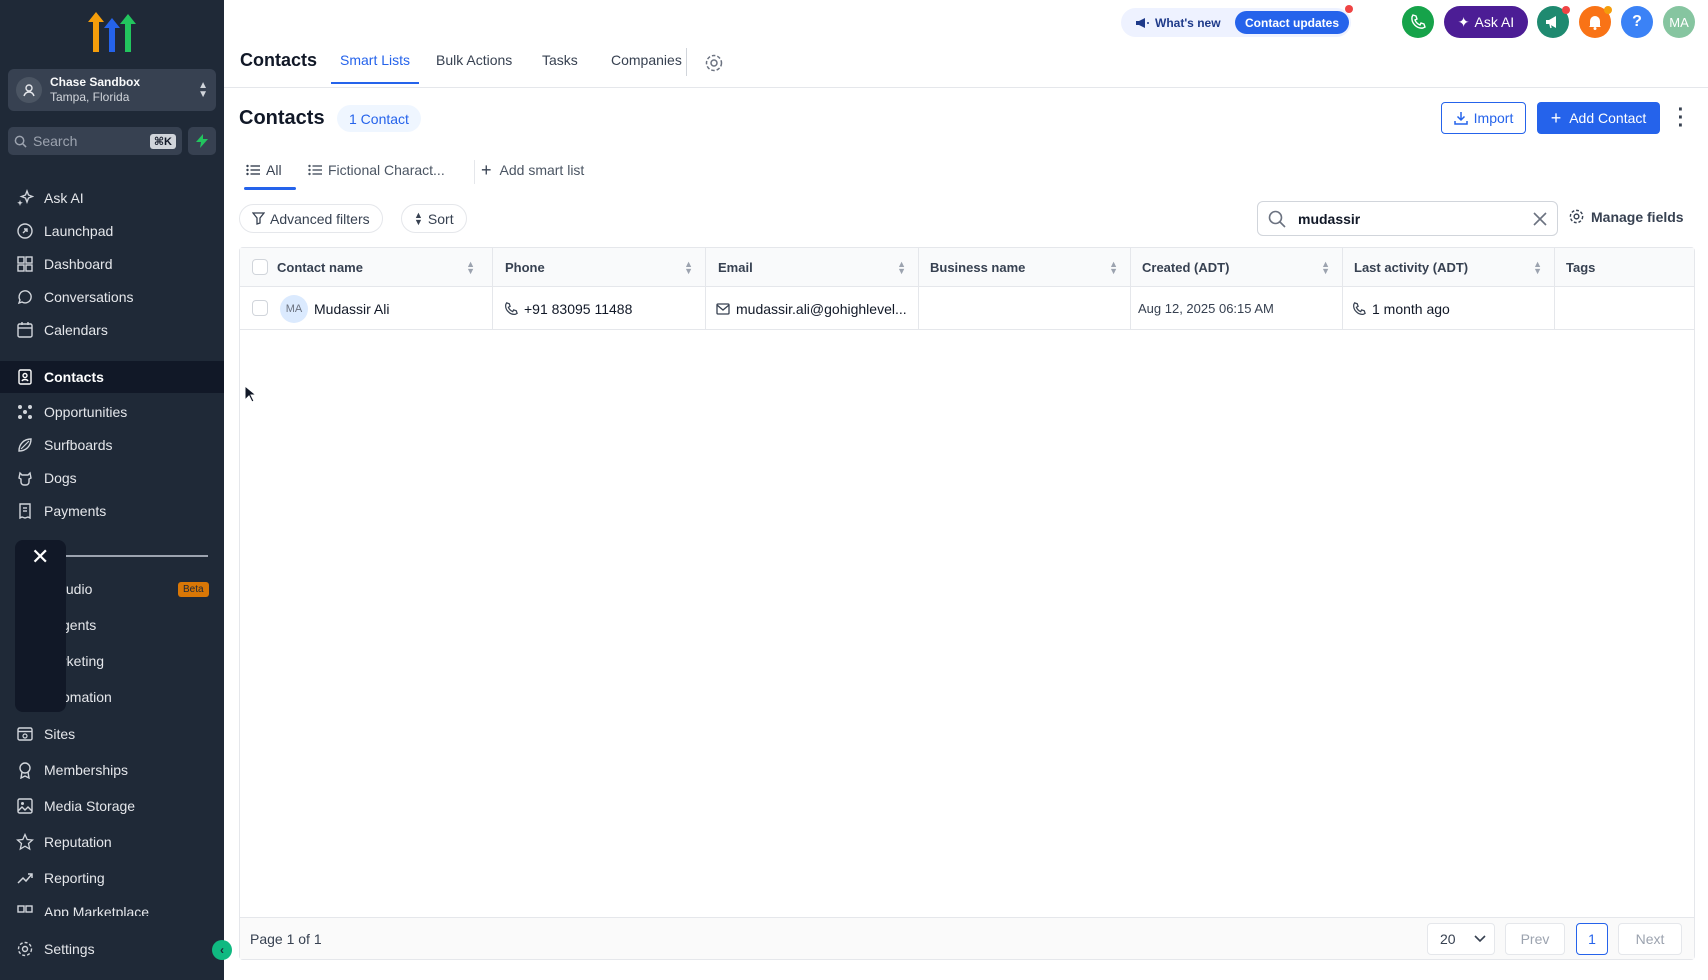  I want to click on sidebar-item-surfboards: Surfboards, so click(112, 445).